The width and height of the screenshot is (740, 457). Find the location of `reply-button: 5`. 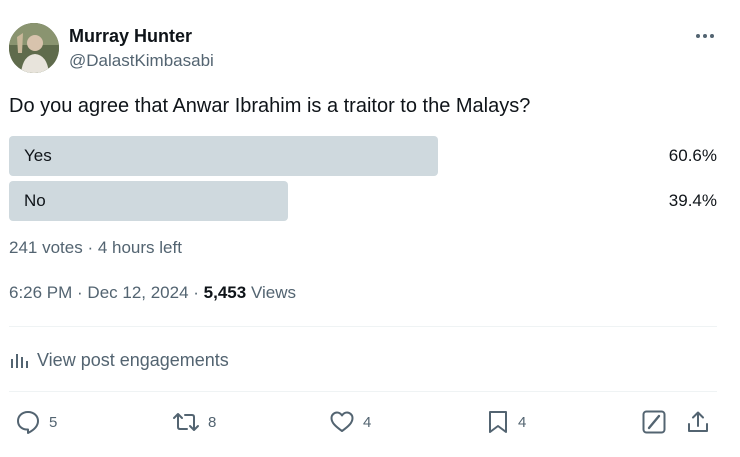

reply-button: 5 is located at coordinates (36, 422).